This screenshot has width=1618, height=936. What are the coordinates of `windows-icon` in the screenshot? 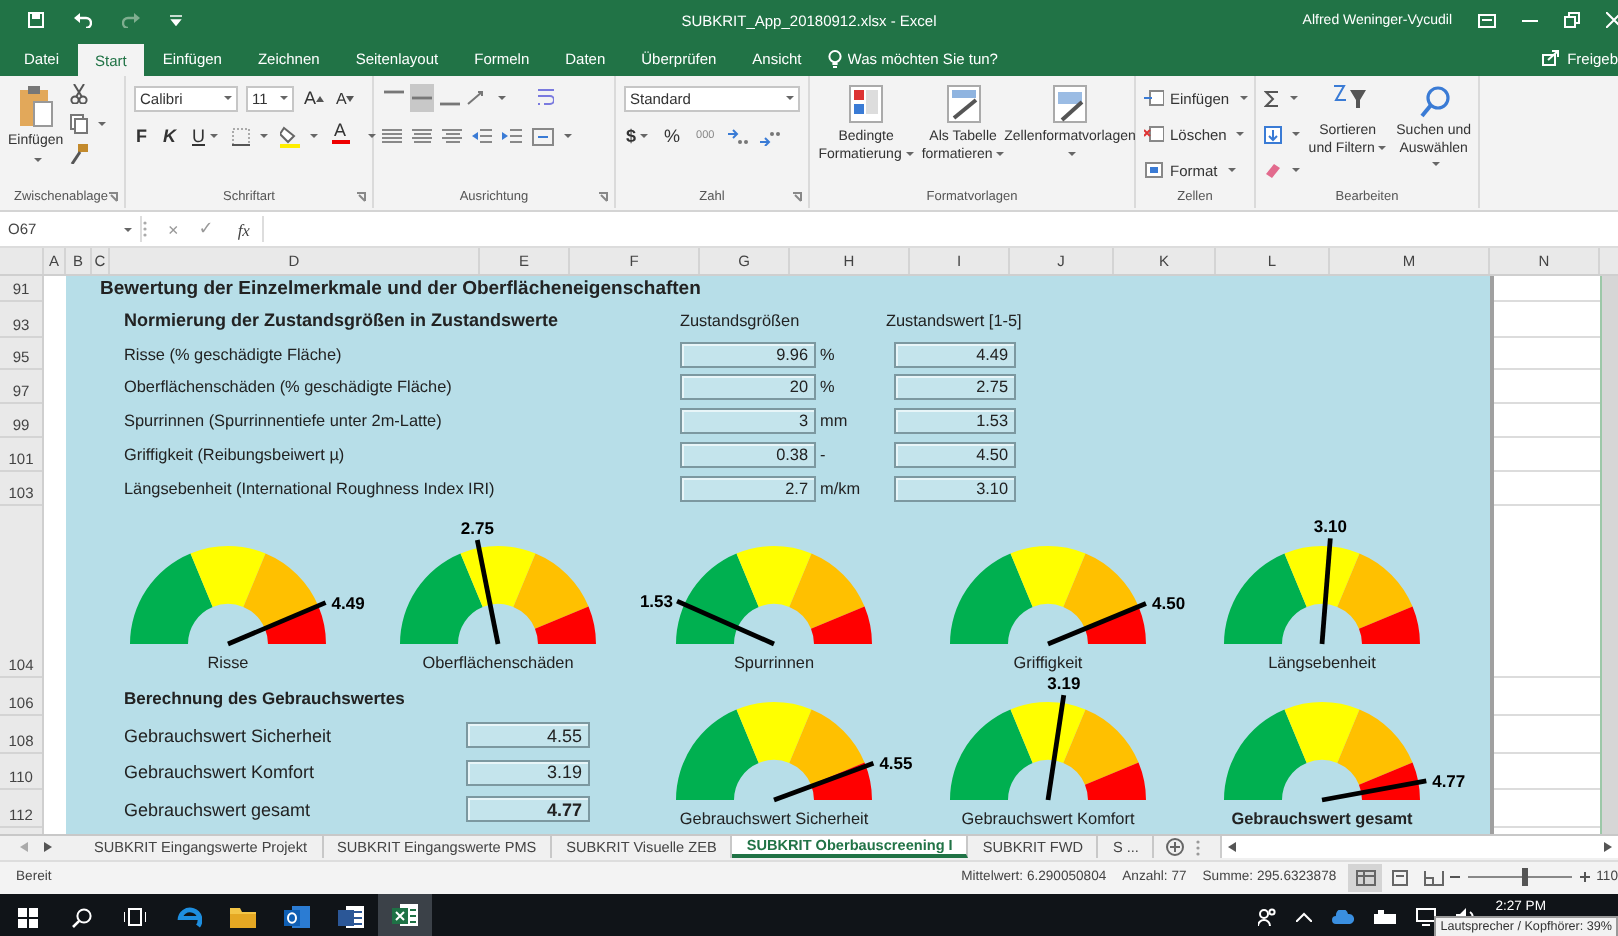 It's located at (27, 917).